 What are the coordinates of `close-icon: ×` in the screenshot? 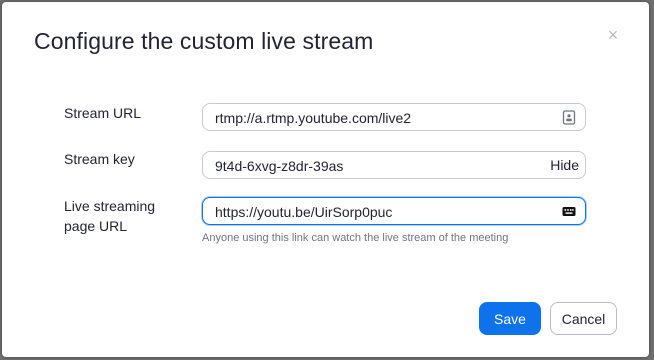 It's located at (613, 35).